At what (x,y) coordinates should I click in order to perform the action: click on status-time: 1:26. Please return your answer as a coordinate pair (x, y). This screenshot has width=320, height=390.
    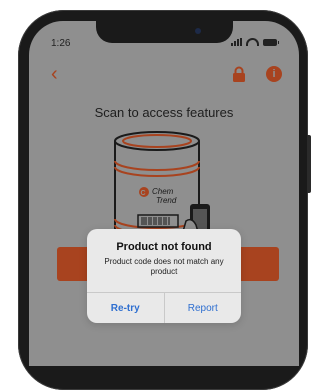
    Looking at the image, I should click on (61, 43).